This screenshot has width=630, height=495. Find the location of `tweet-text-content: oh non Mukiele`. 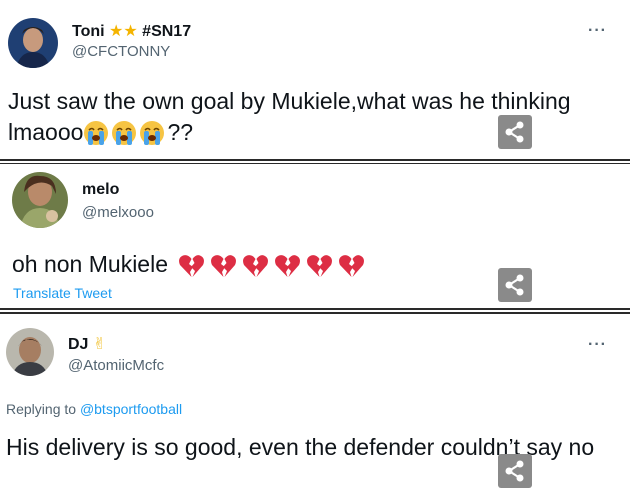

tweet-text-content: oh non Mukiele is located at coordinates (90, 264).